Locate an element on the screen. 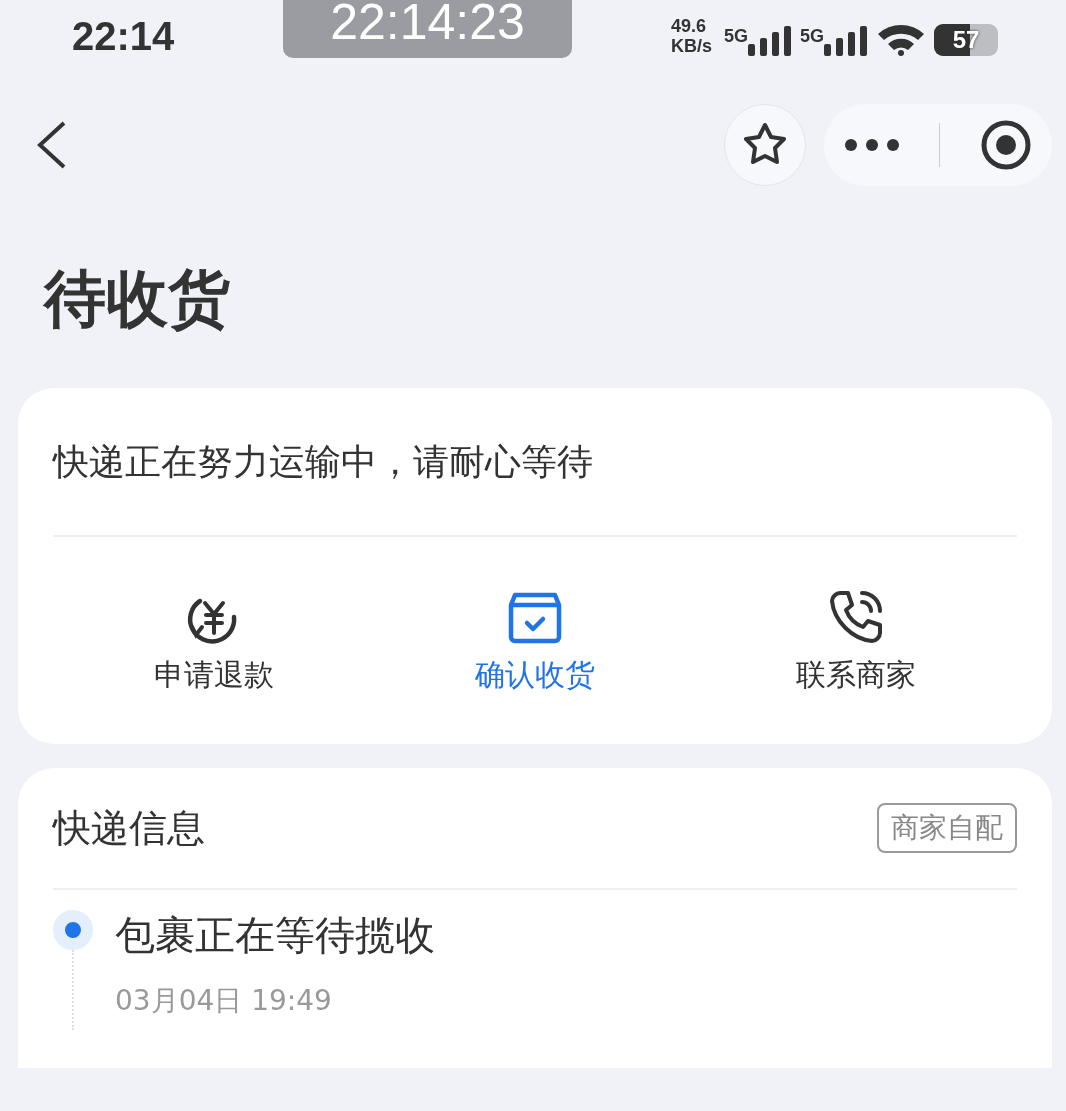  event-text: 包裹正在等待揽收 is located at coordinates (275, 935).